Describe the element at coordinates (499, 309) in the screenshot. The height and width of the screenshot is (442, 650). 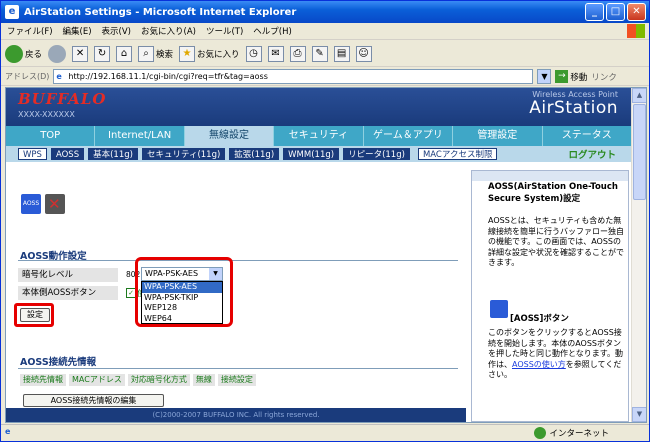
I see `aoss-help-icon` at that location.